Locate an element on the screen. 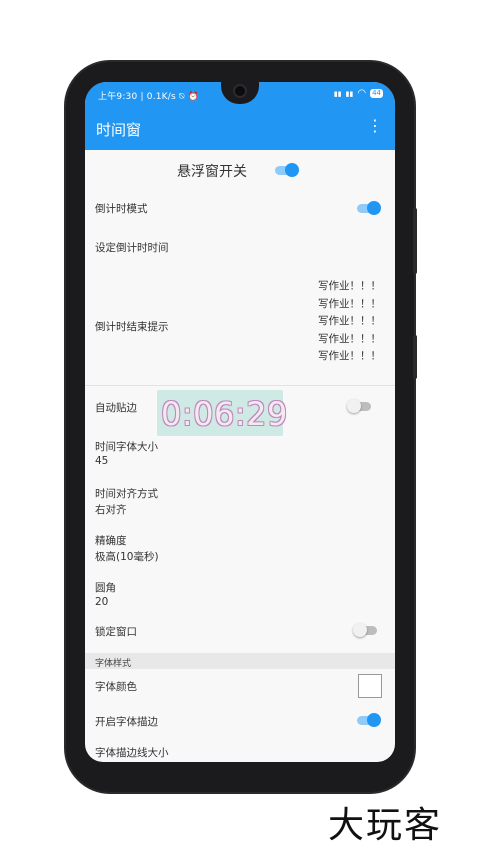 Image resolution: width=480 pixels, height=853 pixels. font-color-swatch is located at coordinates (370, 686).